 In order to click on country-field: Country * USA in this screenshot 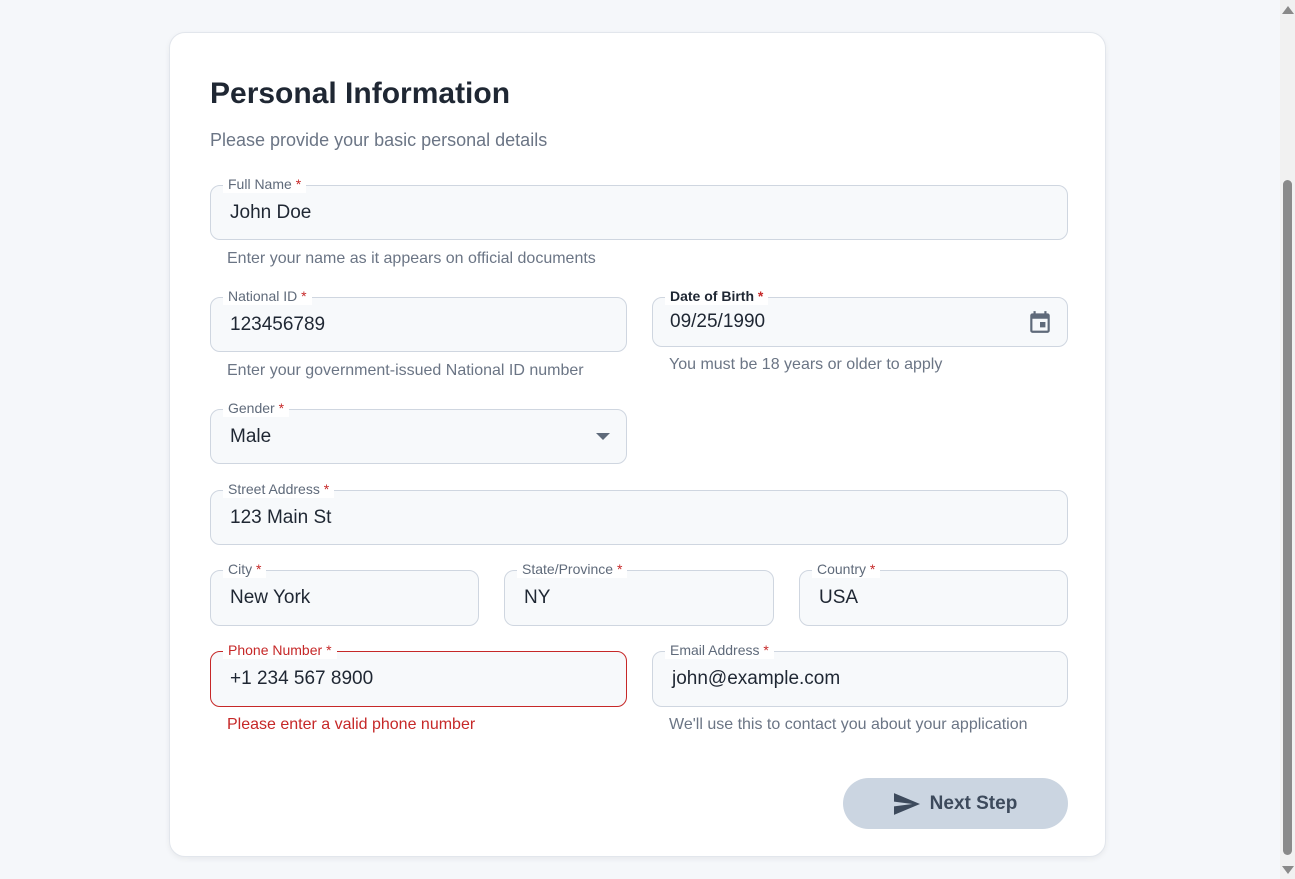, I will do `click(933, 593)`.